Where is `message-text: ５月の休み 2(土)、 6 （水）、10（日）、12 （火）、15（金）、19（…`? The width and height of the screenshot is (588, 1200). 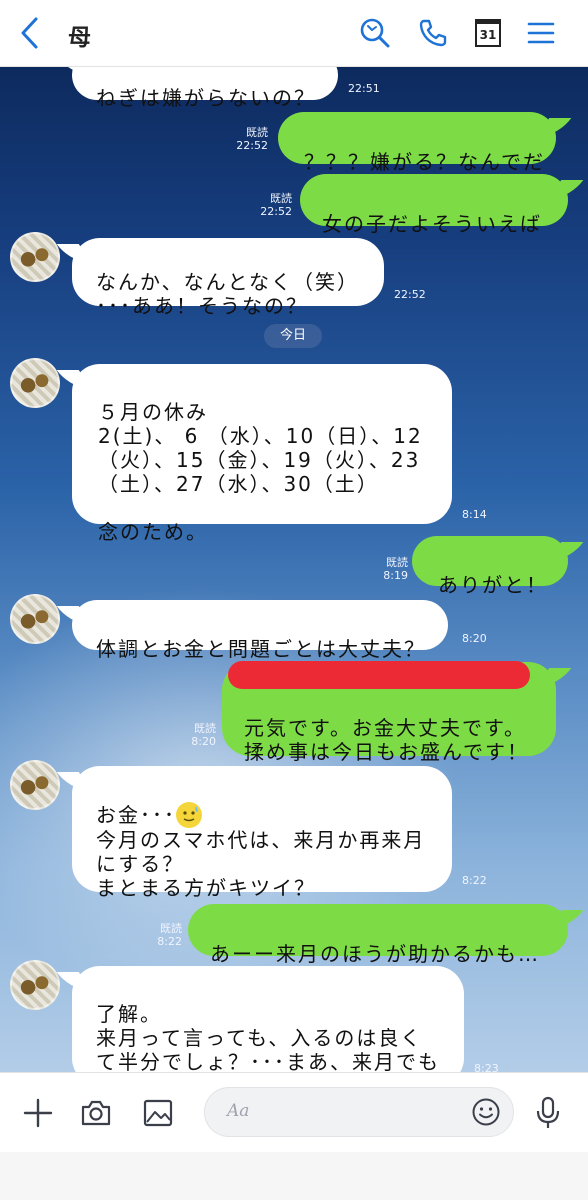
message-text: ５月の休み 2(土)、 6 （水）、10（日）、12 （火）、15（金）、19（… is located at coordinates (260, 472).